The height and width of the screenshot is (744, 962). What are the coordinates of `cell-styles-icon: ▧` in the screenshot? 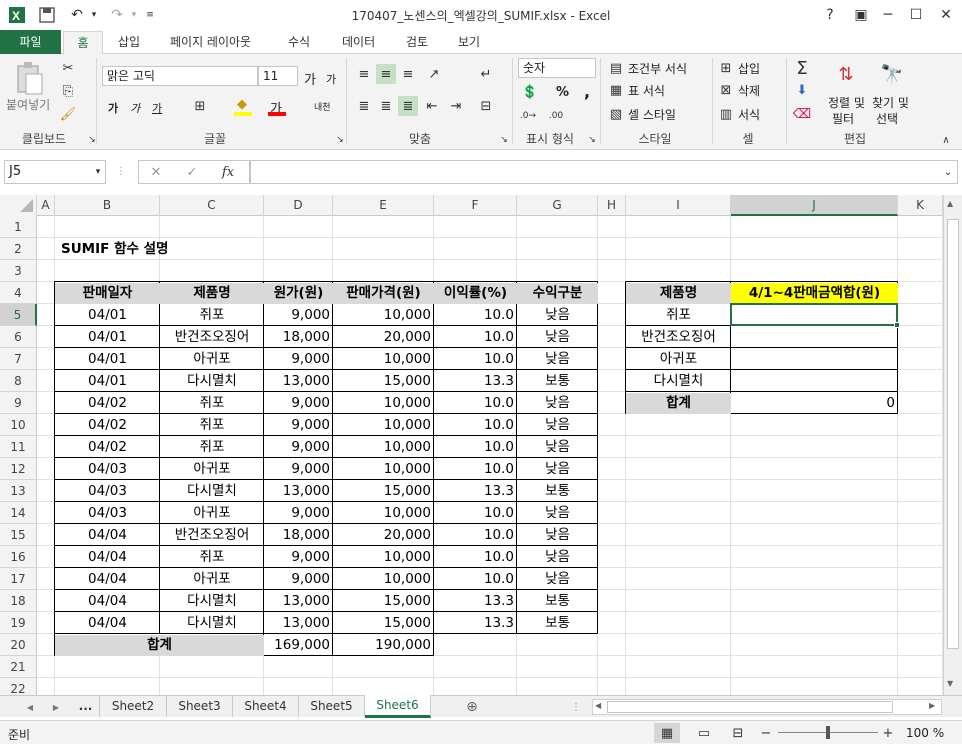 It's located at (616, 114).